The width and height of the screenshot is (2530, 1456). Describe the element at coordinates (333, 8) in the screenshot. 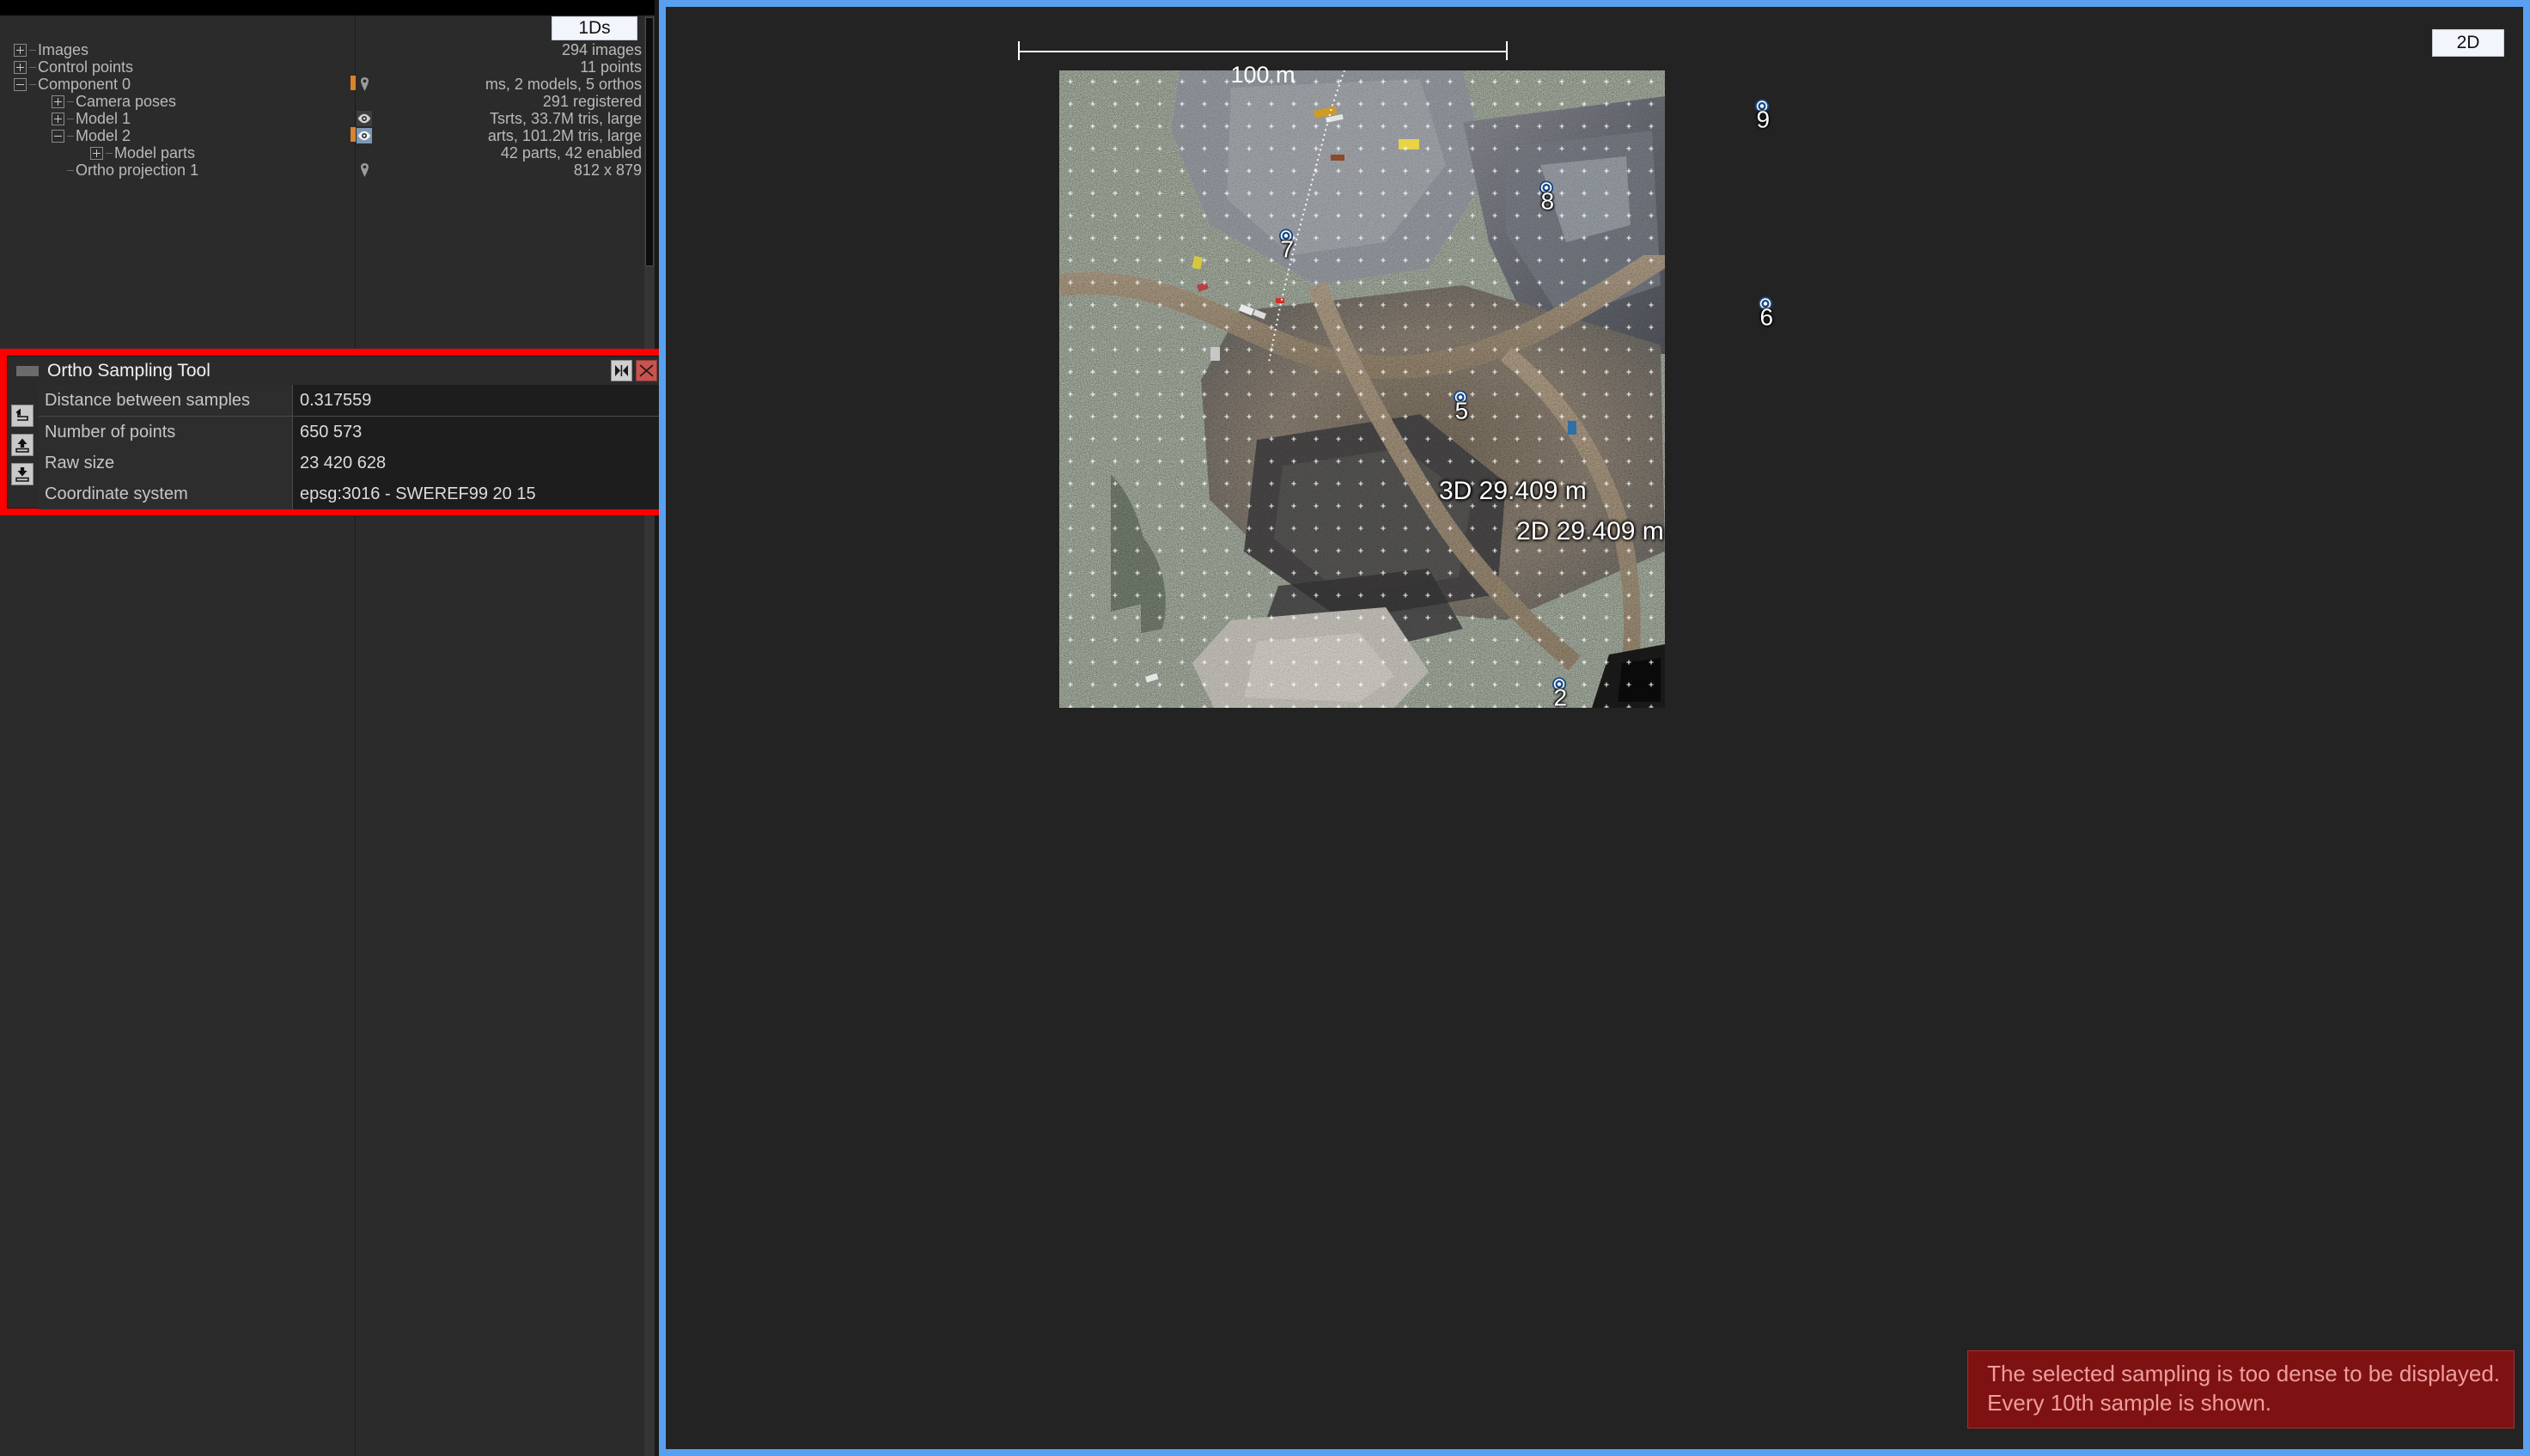

I see `panel-top-strip` at that location.